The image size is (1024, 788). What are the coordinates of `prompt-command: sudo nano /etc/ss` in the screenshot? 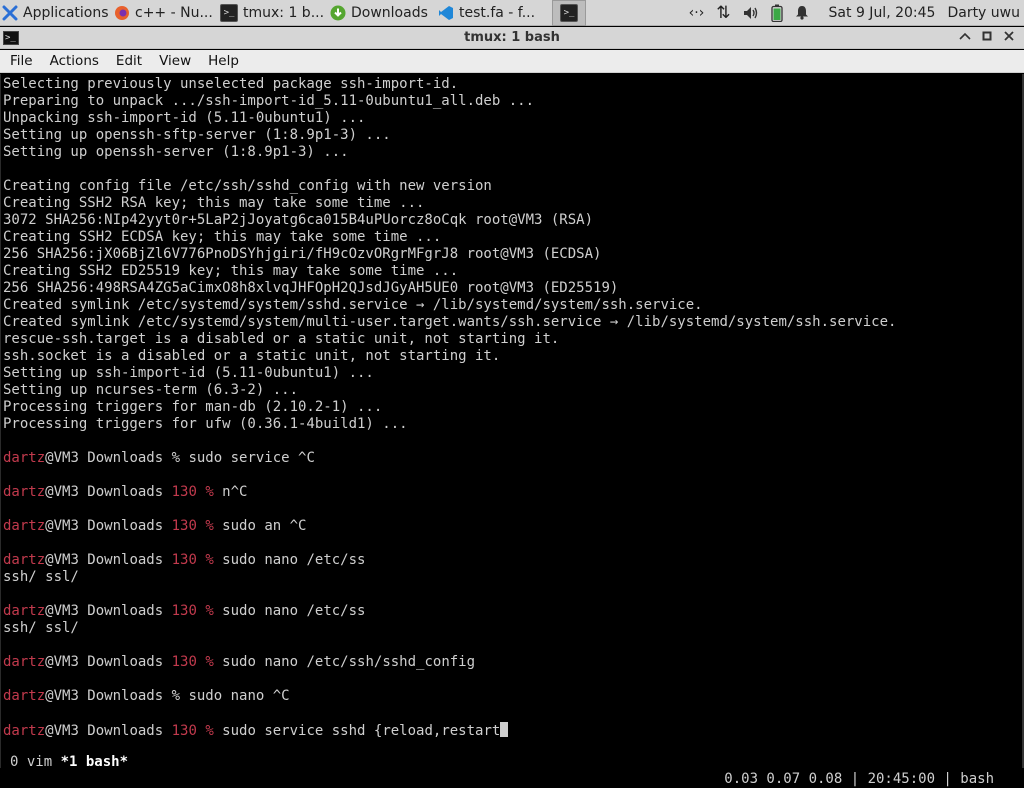 It's located at (294, 560).